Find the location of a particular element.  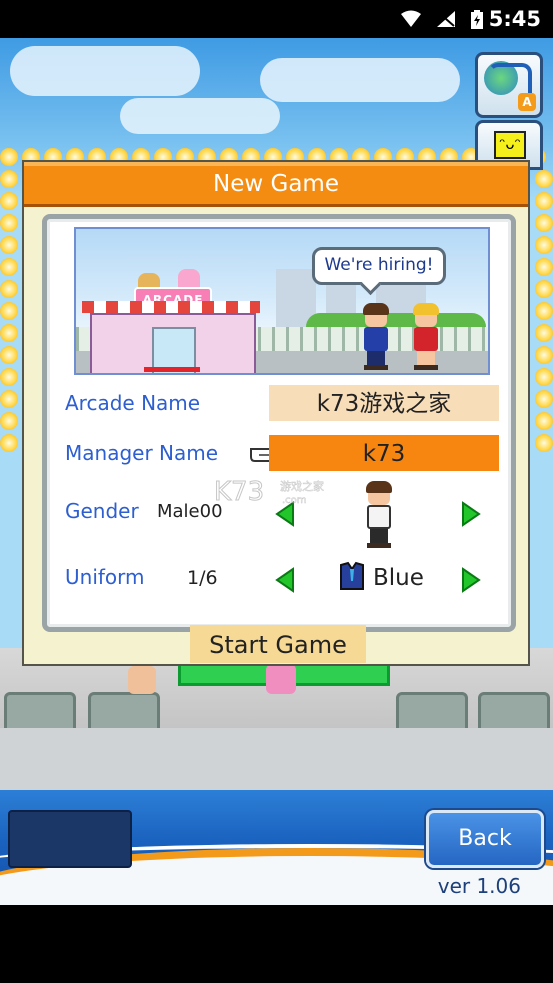

uniform-next-arrow-icon is located at coordinates (471, 580).